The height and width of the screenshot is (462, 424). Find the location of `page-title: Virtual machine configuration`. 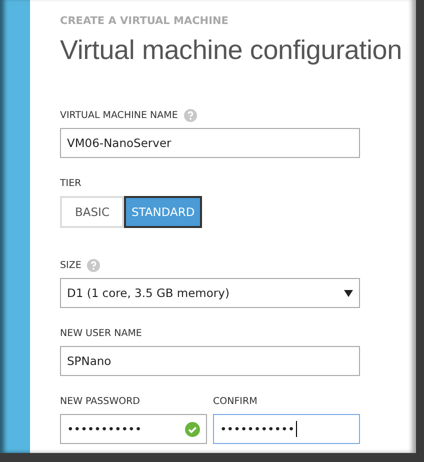

page-title: Virtual machine configuration is located at coordinates (231, 50).